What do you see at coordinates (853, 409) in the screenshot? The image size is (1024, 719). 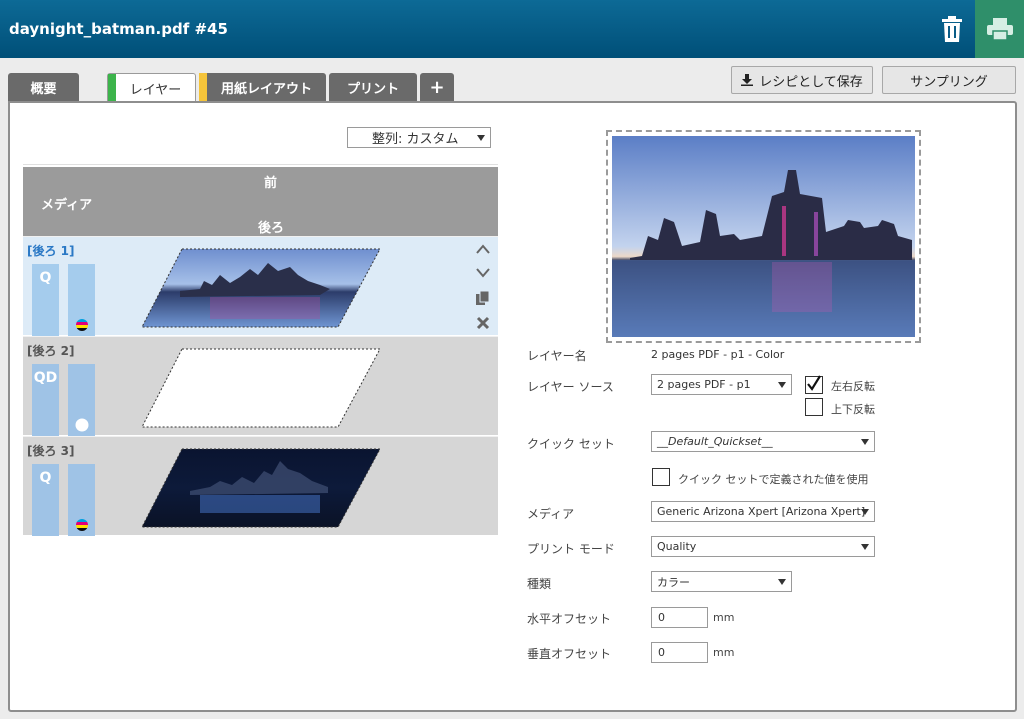 I see `flip-vertical-label: 上下反転` at bounding box center [853, 409].